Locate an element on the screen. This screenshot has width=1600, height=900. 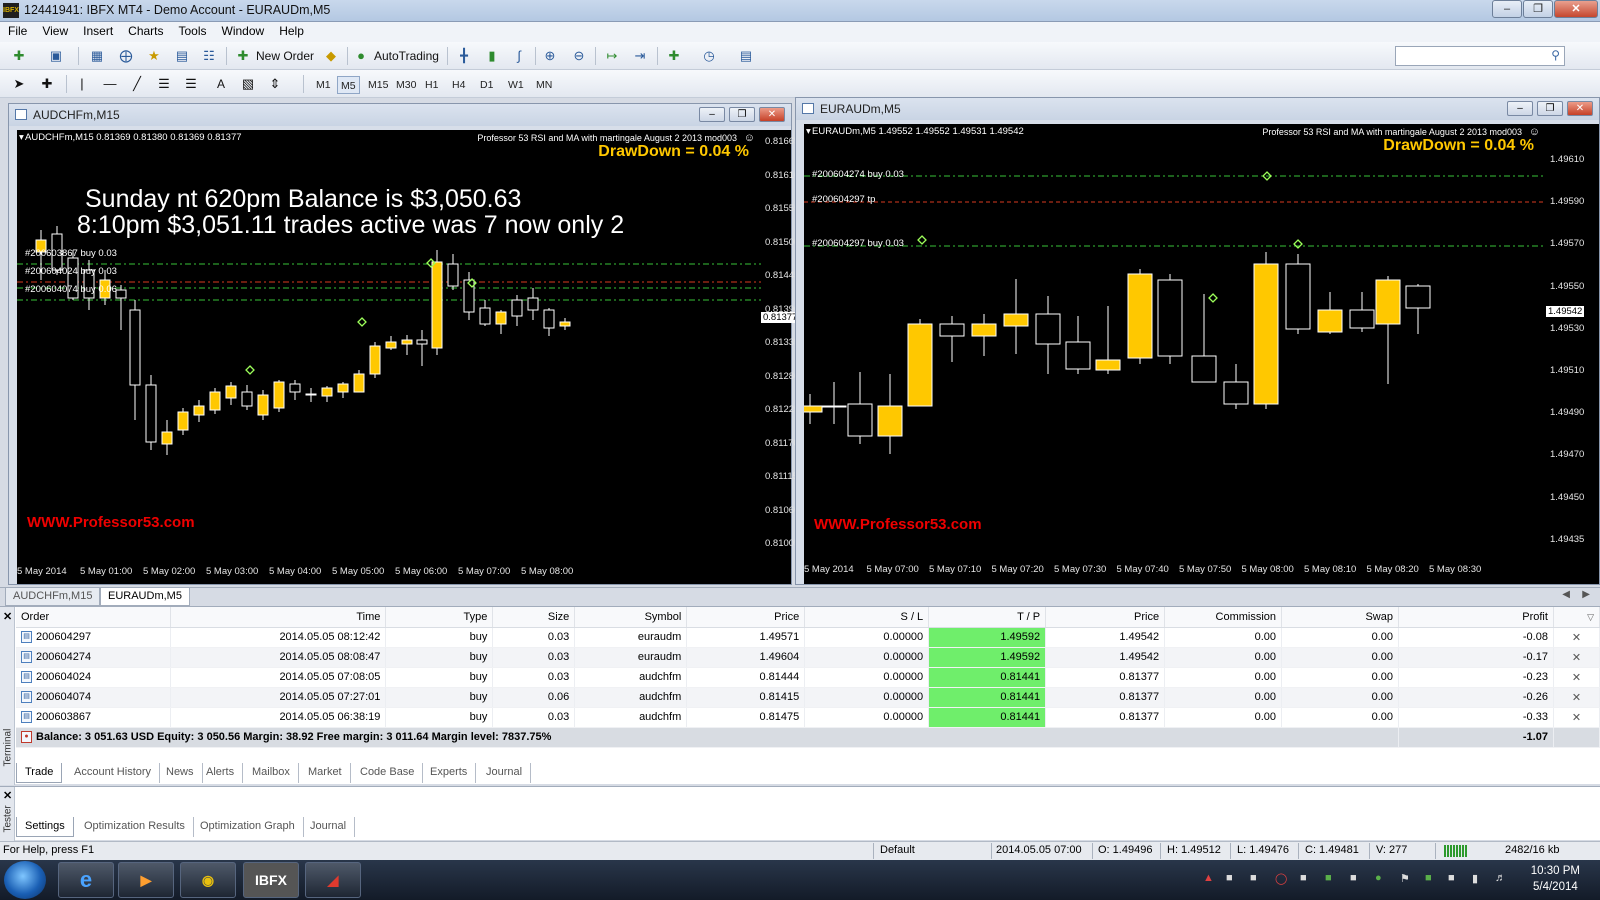
tester-tab-journal: Journal is located at coordinates (329, 827).